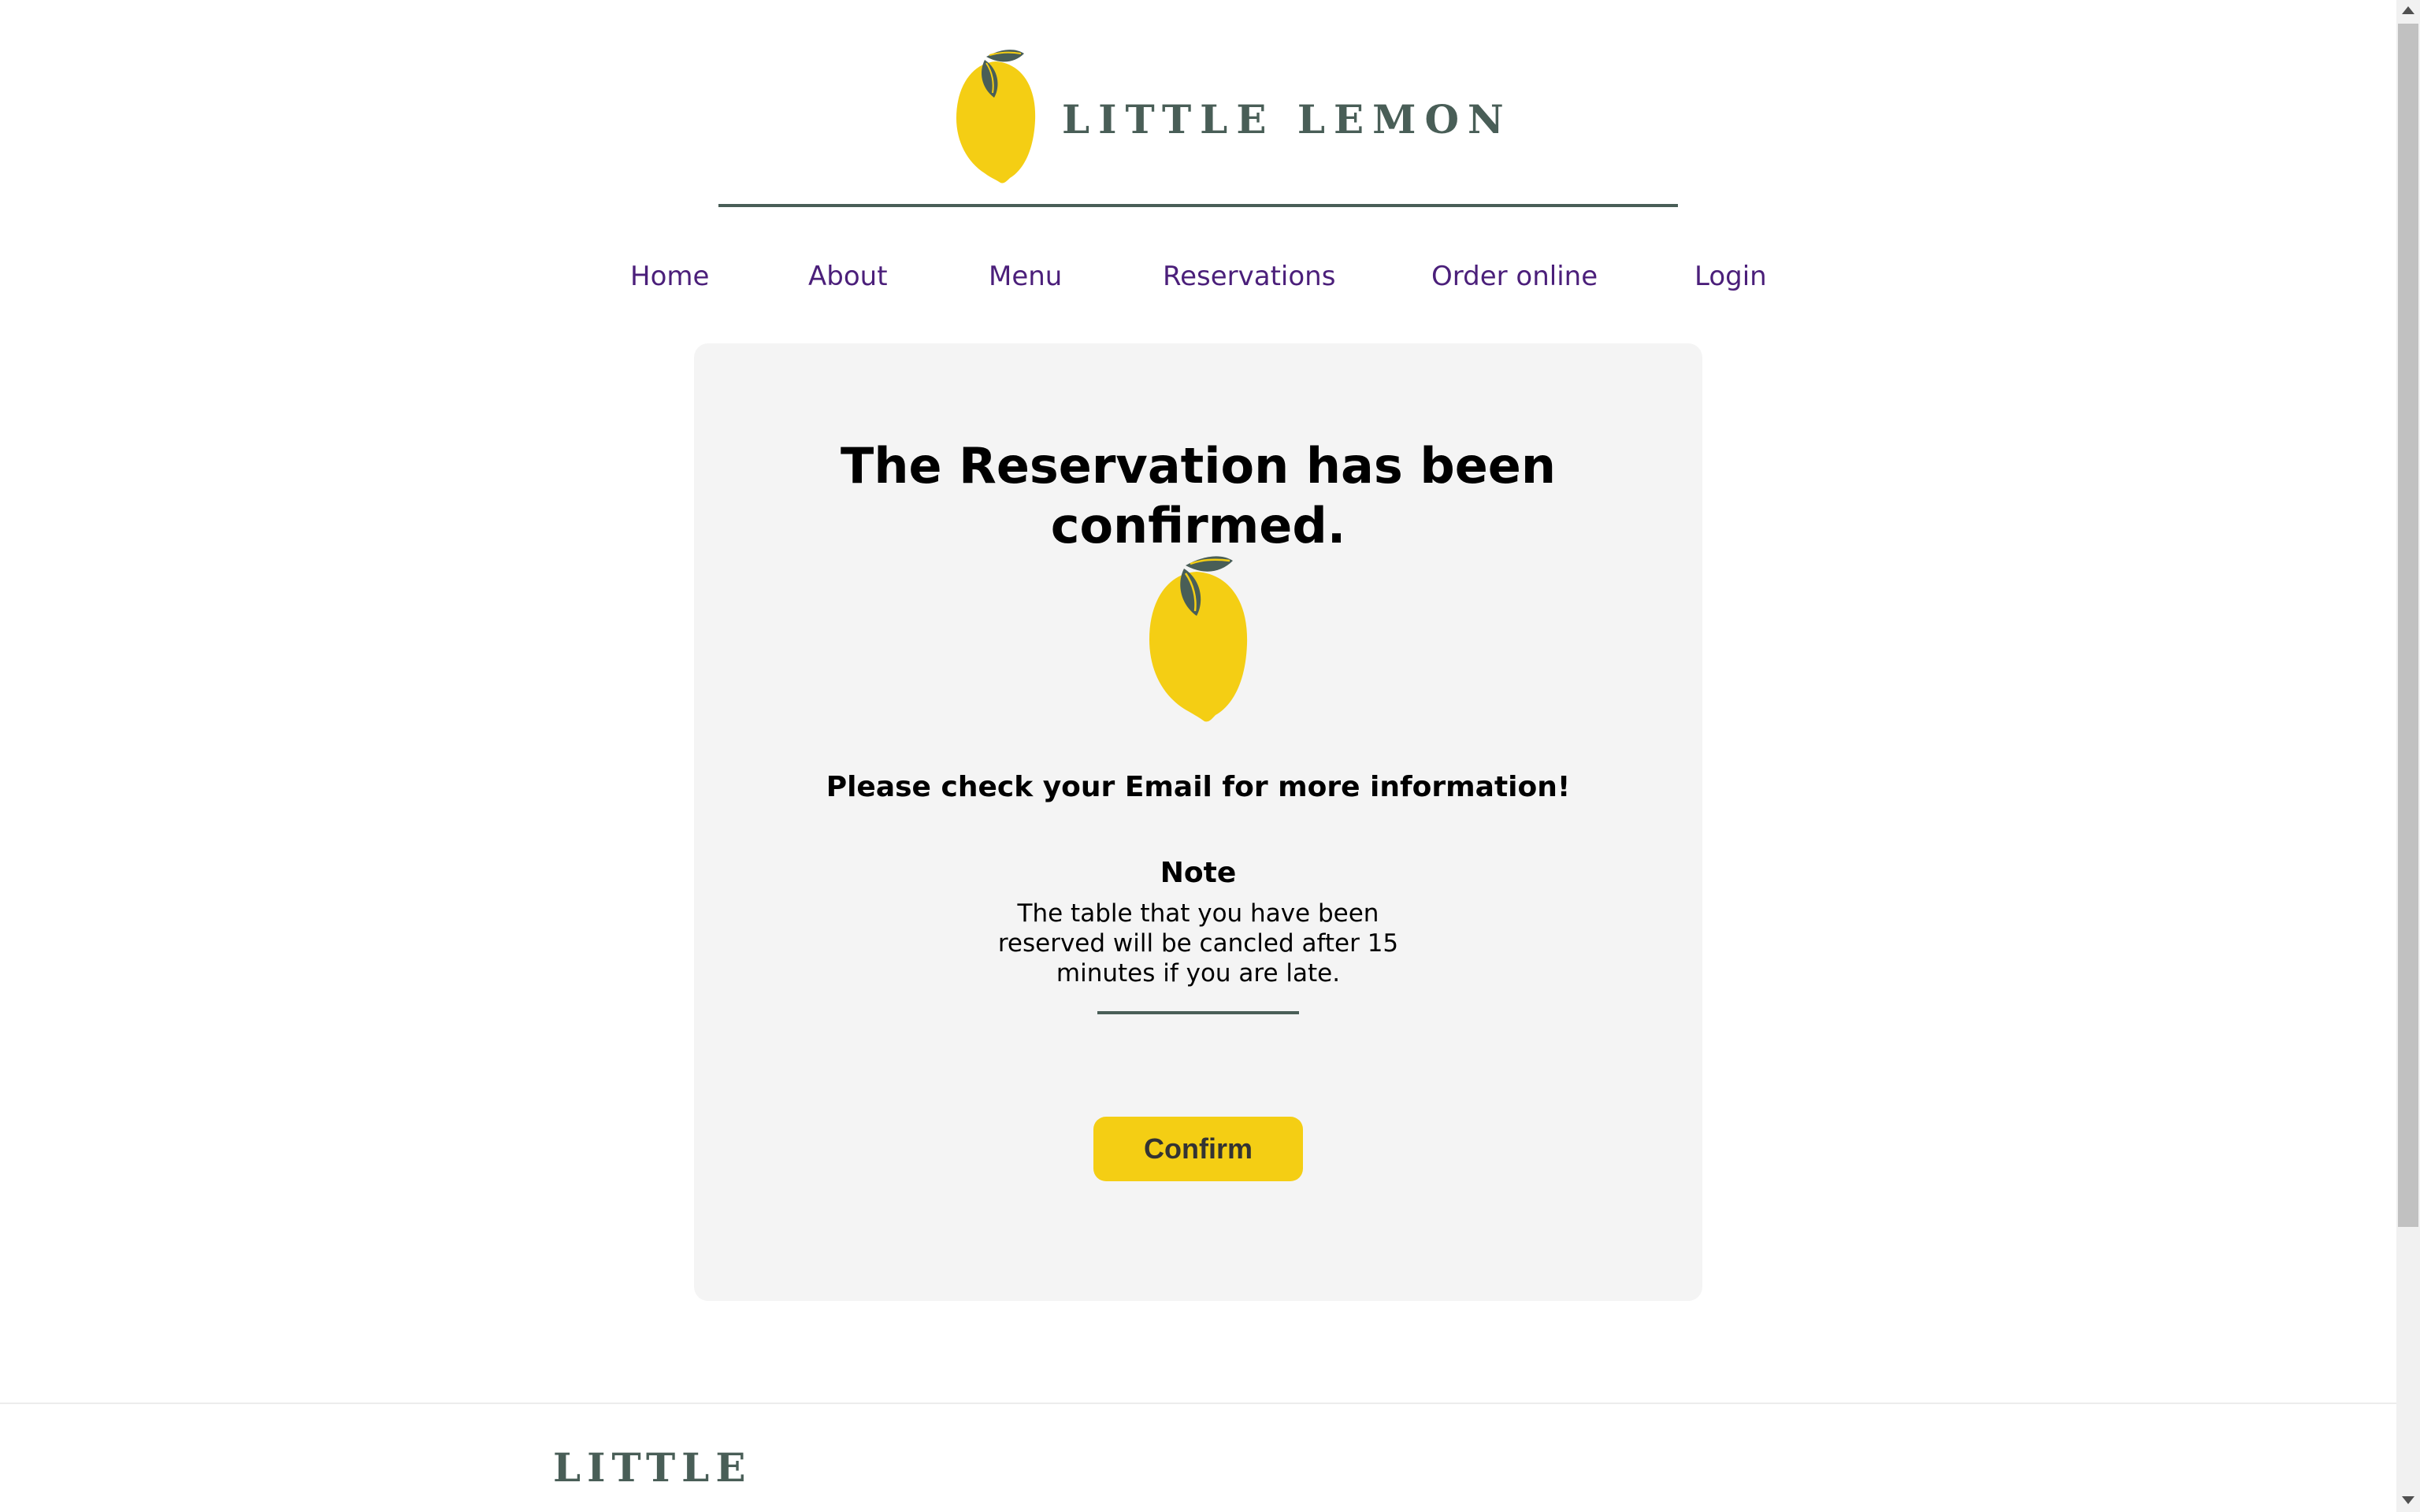  Describe the element at coordinates (1249, 276) in the screenshot. I see `nav-reservations-link: Reservations` at that location.